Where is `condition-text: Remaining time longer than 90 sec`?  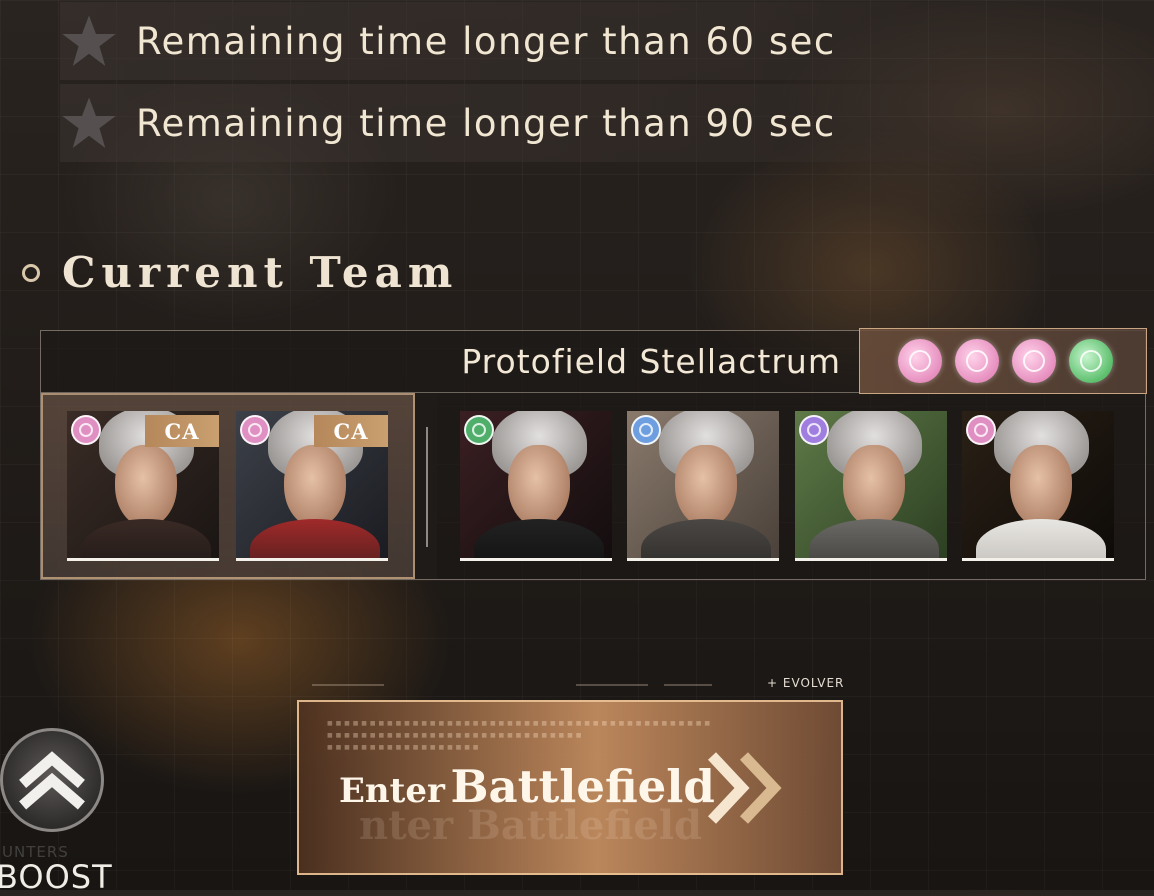
condition-text: Remaining time longer than 90 sec is located at coordinates (486, 123).